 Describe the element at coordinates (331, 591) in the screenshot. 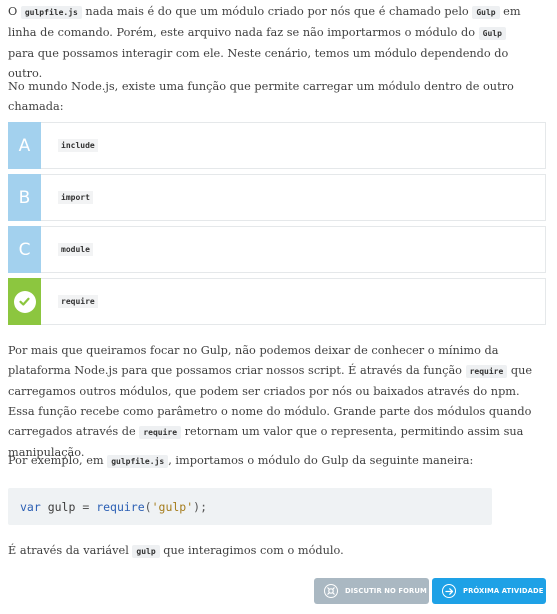

I see `lifebuoy-icon` at that location.